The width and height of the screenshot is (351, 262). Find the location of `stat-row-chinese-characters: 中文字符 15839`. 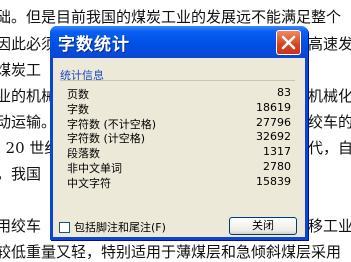

stat-row-chinese-characters: 中文字符 15839 is located at coordinates (179, 182).